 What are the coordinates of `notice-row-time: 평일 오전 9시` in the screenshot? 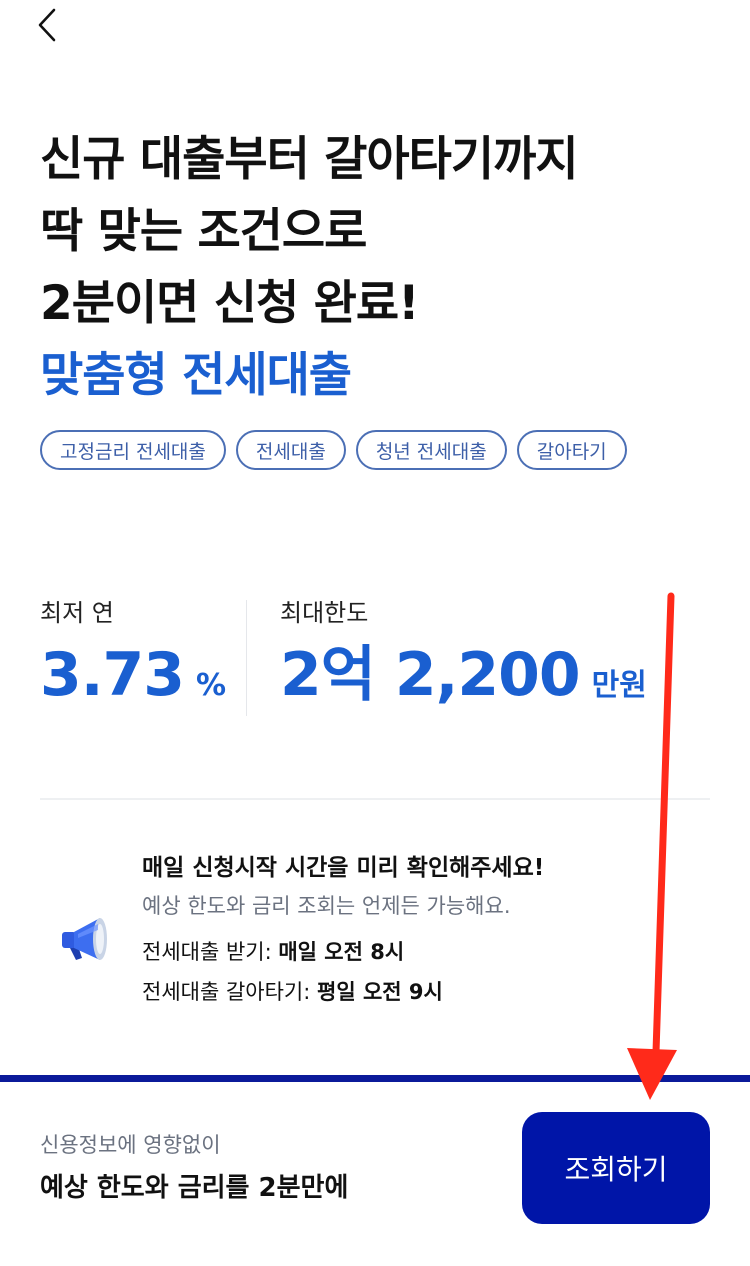 It's located at (380, 992).